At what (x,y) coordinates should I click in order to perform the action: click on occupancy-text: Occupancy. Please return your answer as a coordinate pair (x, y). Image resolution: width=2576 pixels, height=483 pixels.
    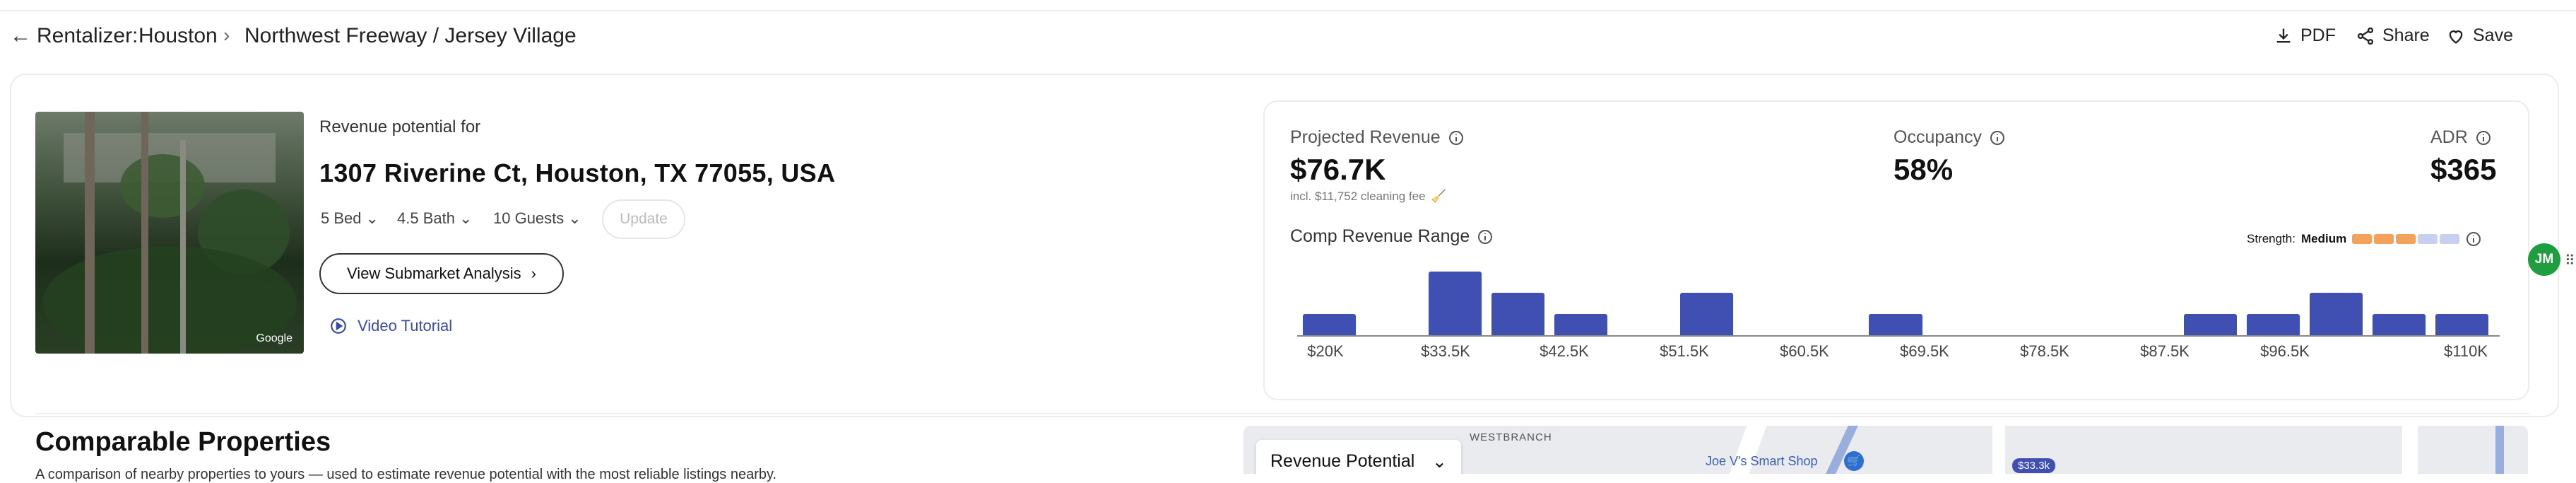
    Looking at the image, I should click on (1938, 137).